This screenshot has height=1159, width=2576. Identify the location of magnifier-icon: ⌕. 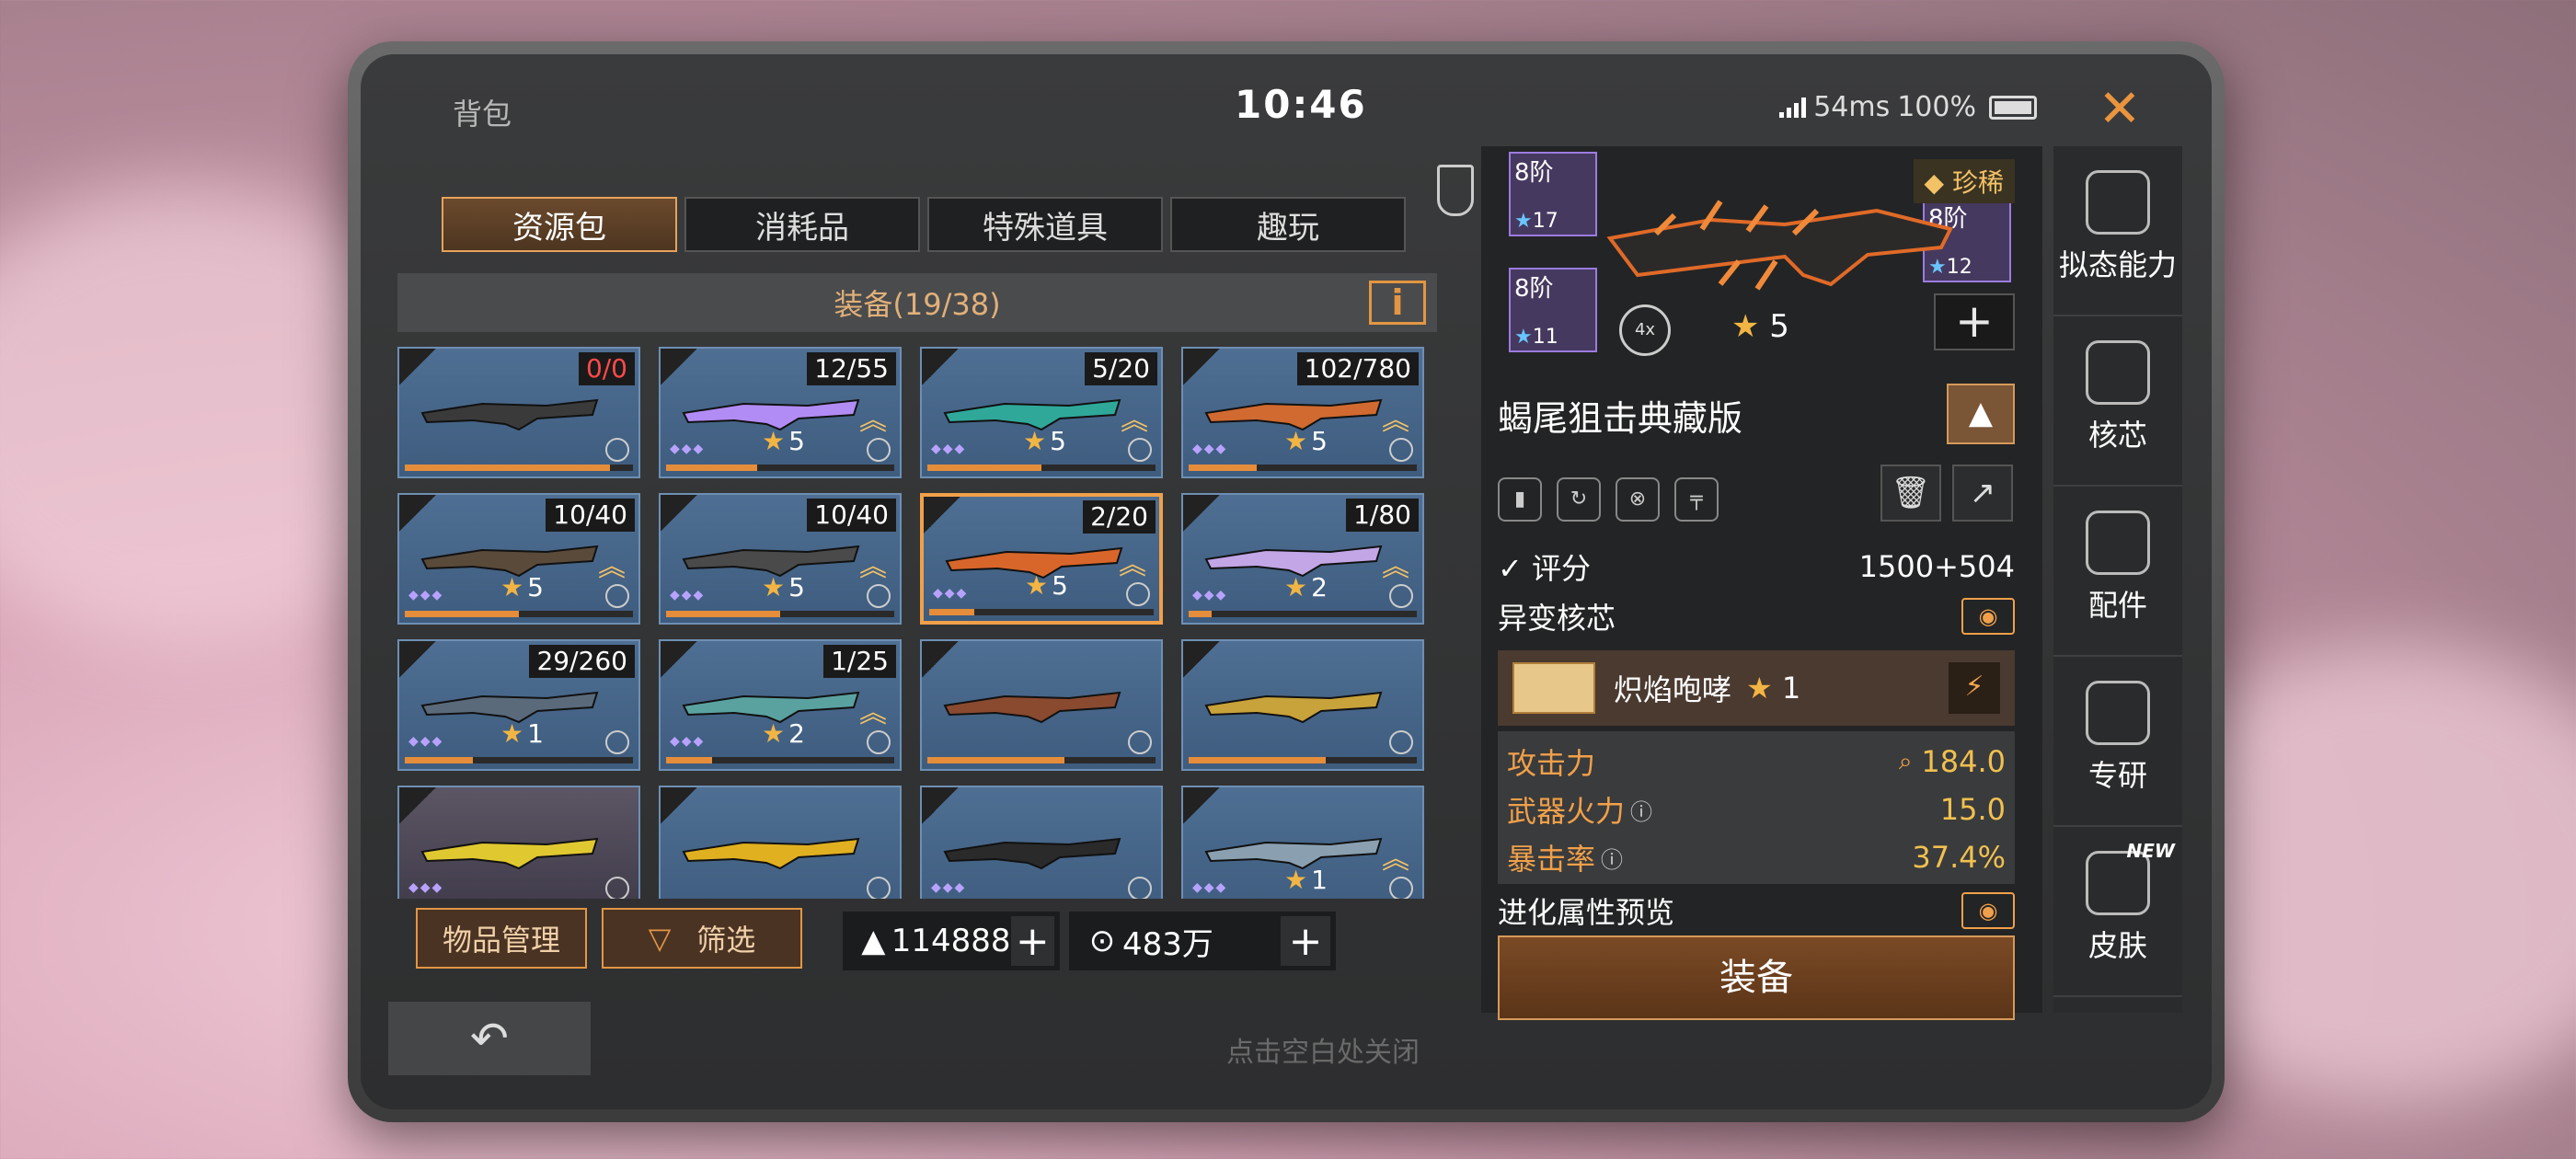
(1906, 762).